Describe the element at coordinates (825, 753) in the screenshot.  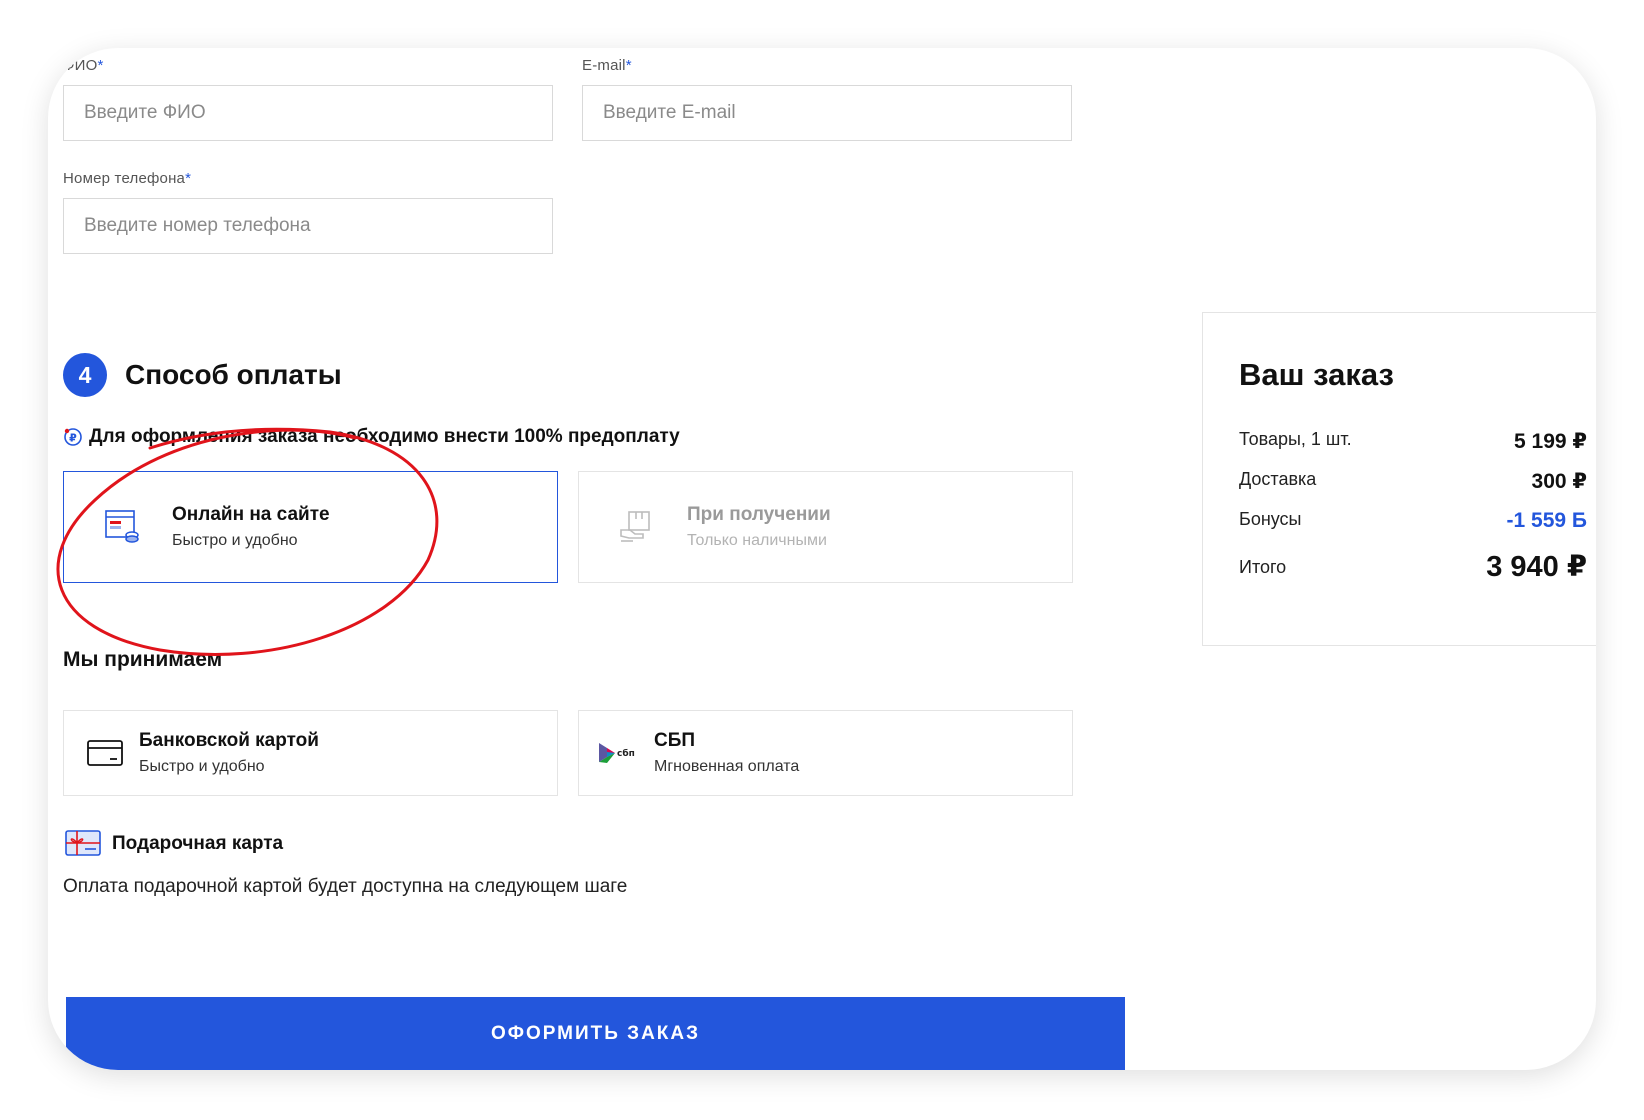
I see `method-sbp: сбп СБП Мгновенная оплата` at that location.